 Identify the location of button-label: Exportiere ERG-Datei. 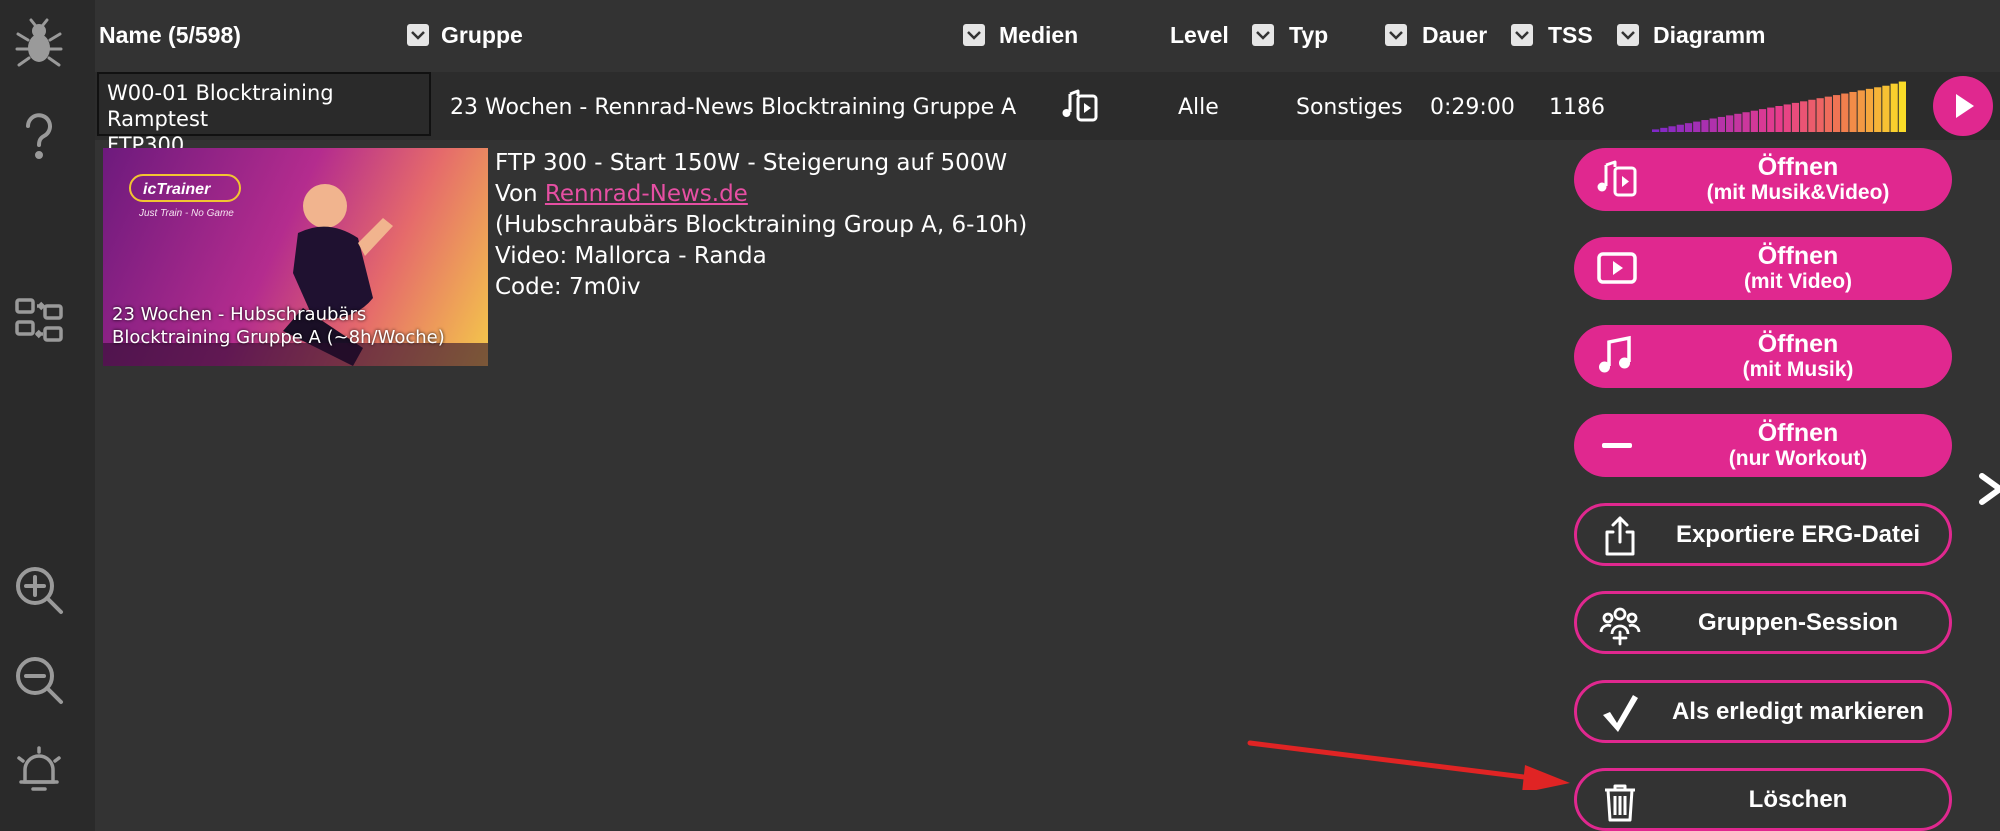
(1798, 534).